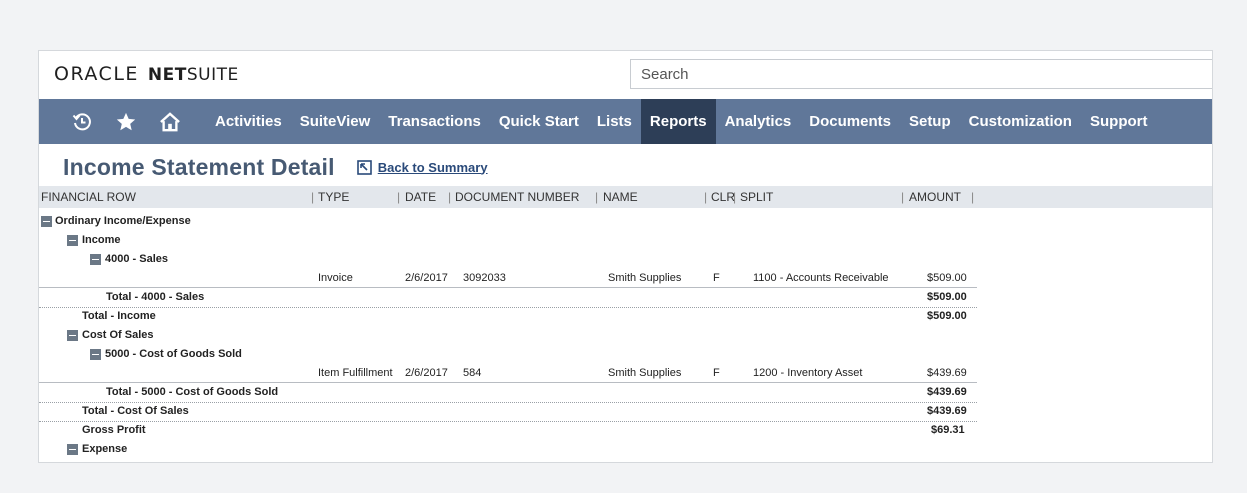  Describe the element at coordinates (101, 240) in the screenshot. I see `row-label: Income` at that location.